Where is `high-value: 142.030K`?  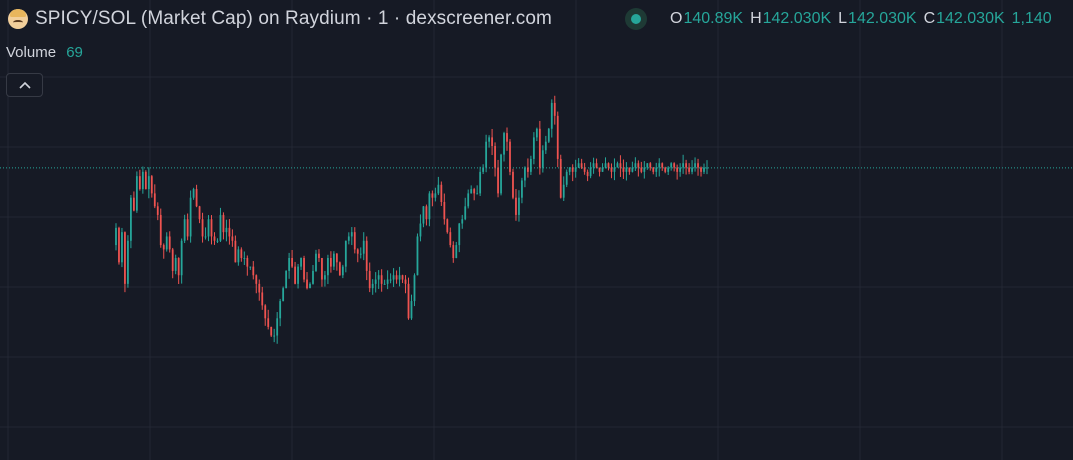 high-value: 142.030K is located at coordinates (797, 18).